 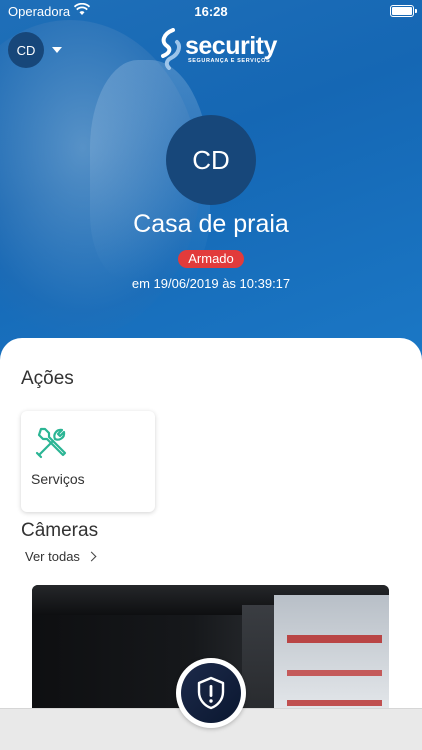 I want to click on account-avatar: CD, so click(x=26, y=50).